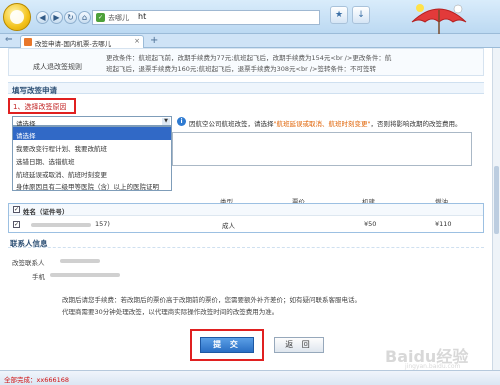  Describe the element at coordinates (80, 261) in the screenshot. I see `redacted-contact-name` at that location.